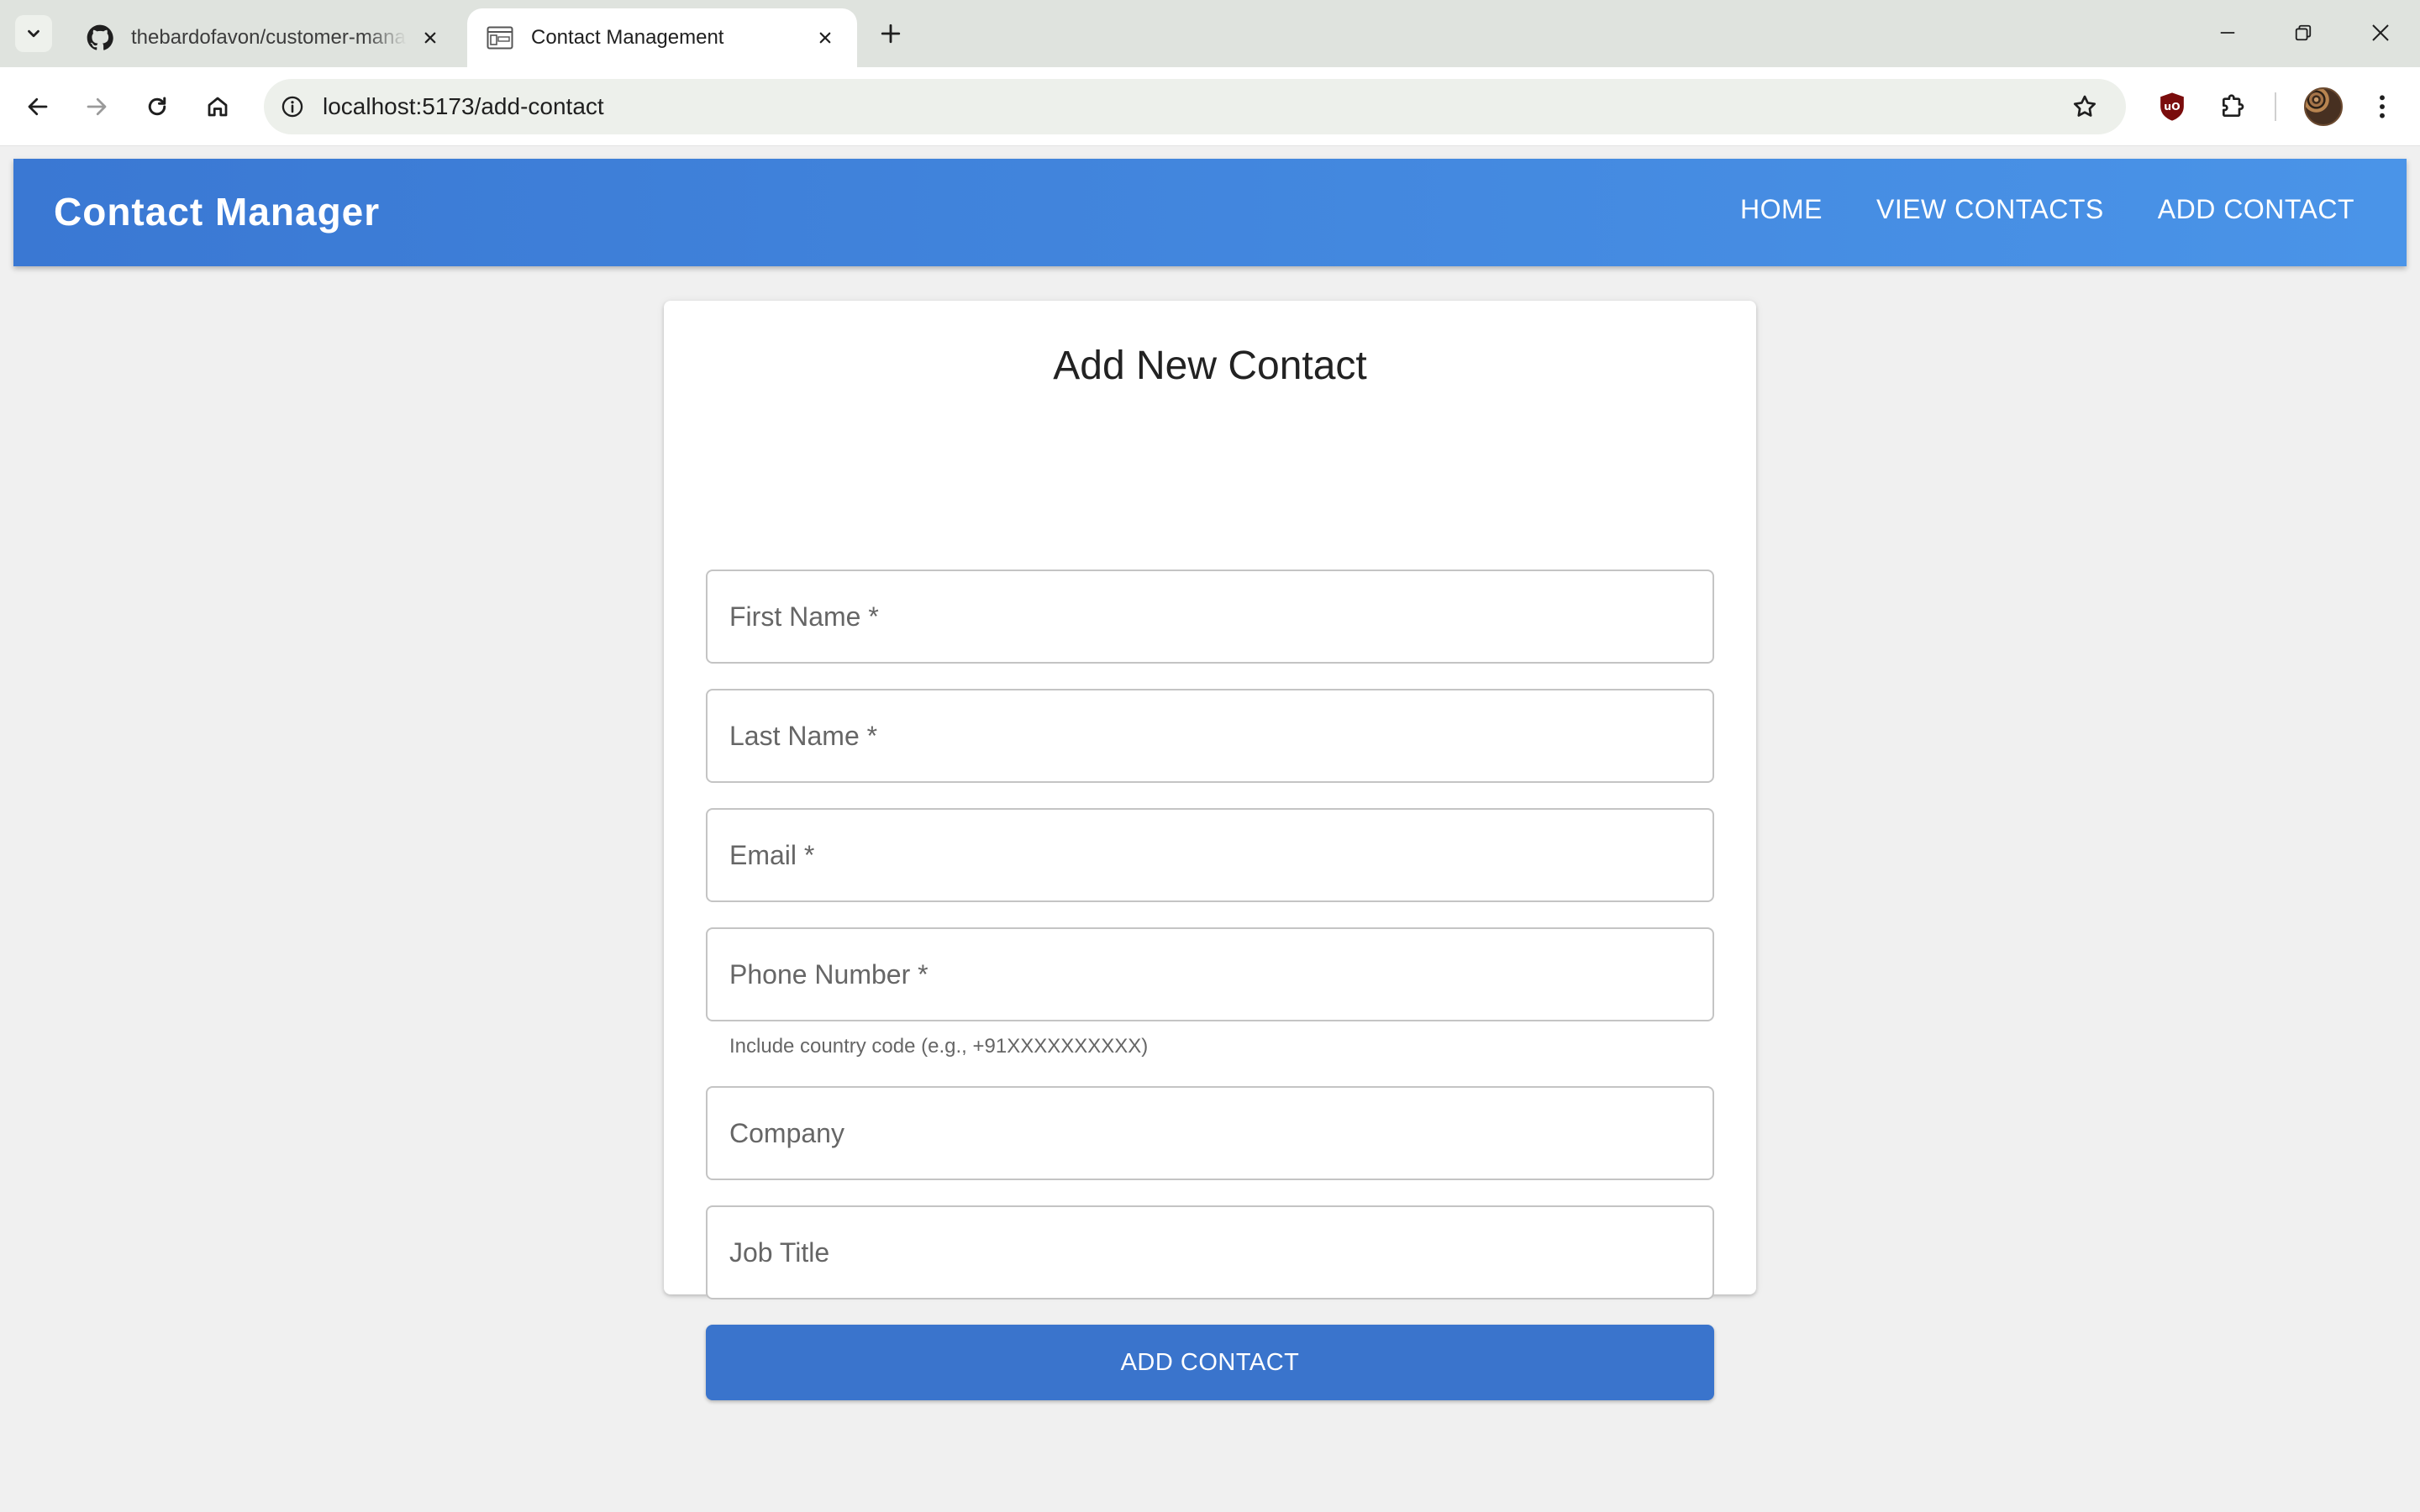 The height and width of the screenshot is (1512, 2420). What do you see at coordinates (2256, 209) in the screenshot?
I see `nav-add-contact: ADD CONTACT` at bounding box center [2256, 209].